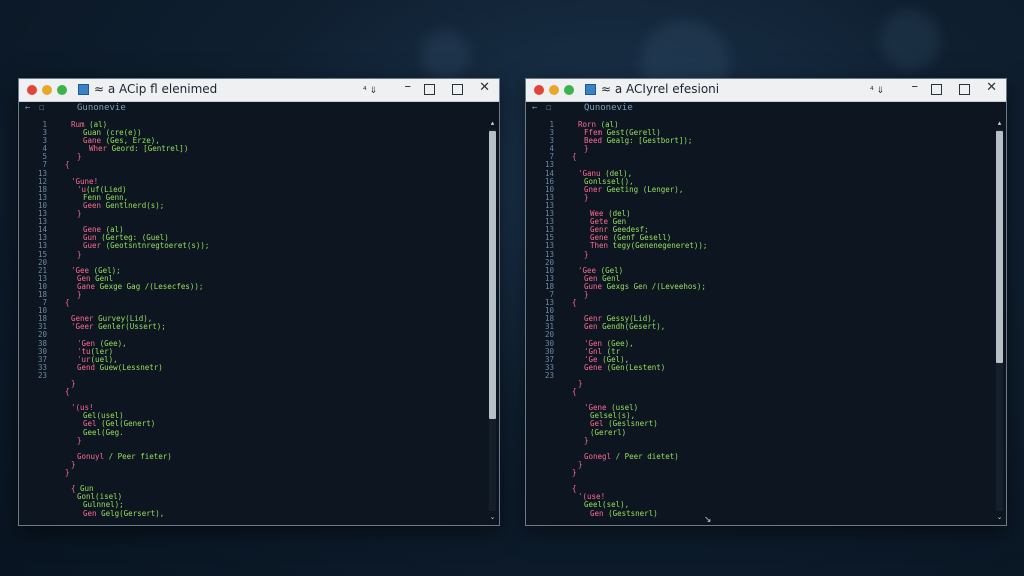  Describe the element at coordinates (257, 286) in the screenshot. I see `code-line: 10 Gane Gexge Gag /(Lesecfes));` at that location.